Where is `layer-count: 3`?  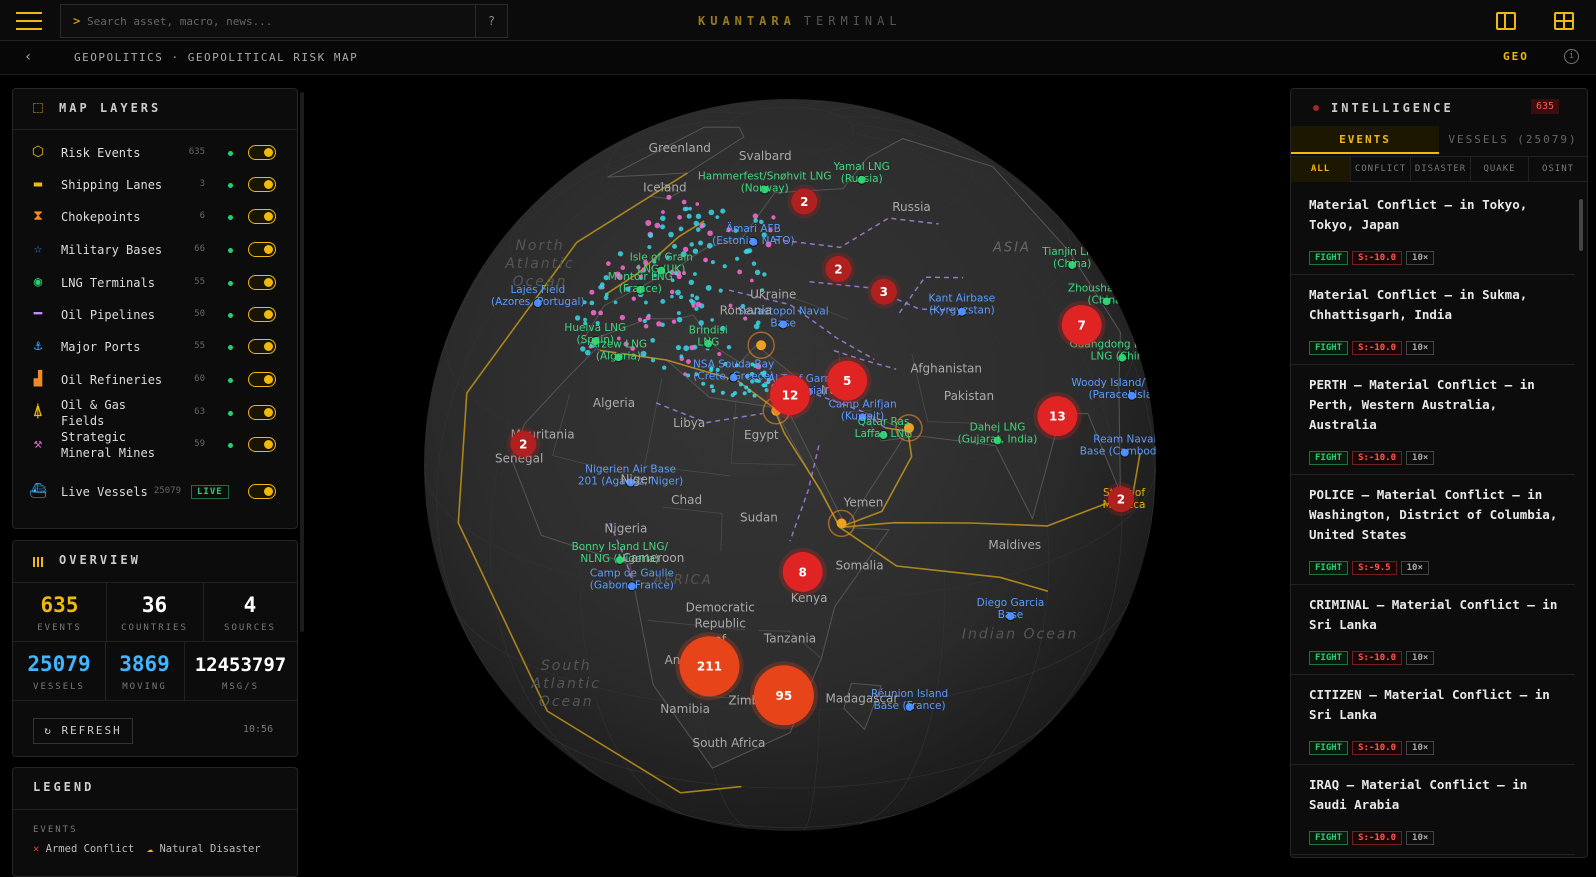 layer-count: 3 is located at coordinates (202, 184).